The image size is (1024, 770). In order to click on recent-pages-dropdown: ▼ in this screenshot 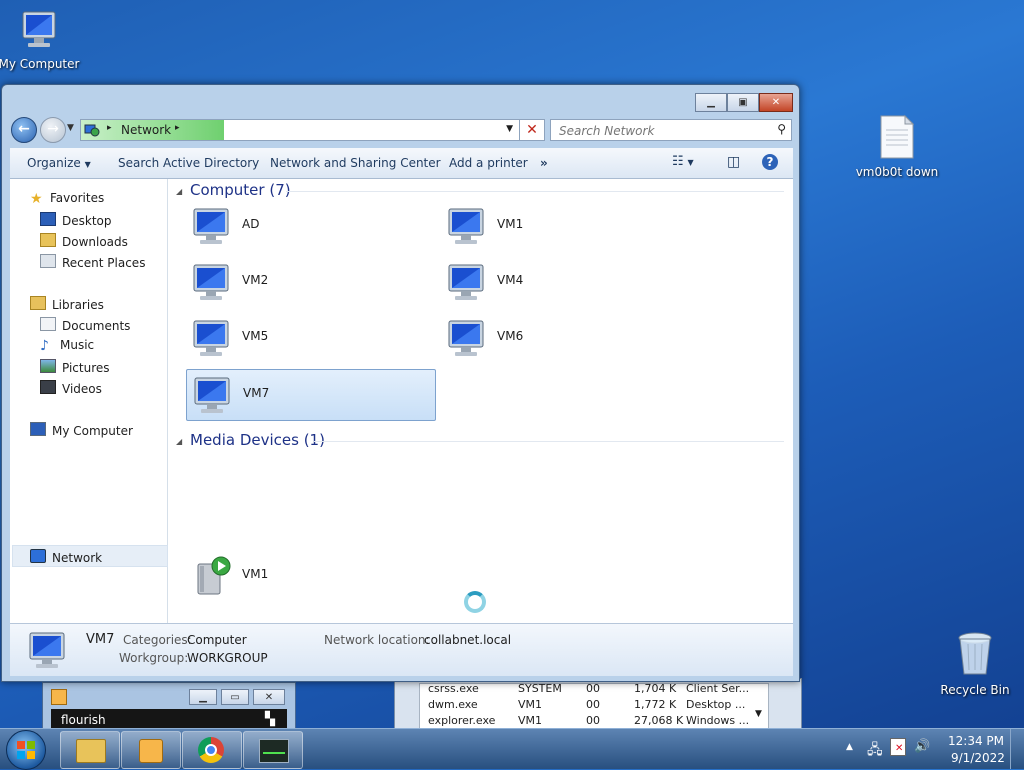, I will do `click(70, 128)`.